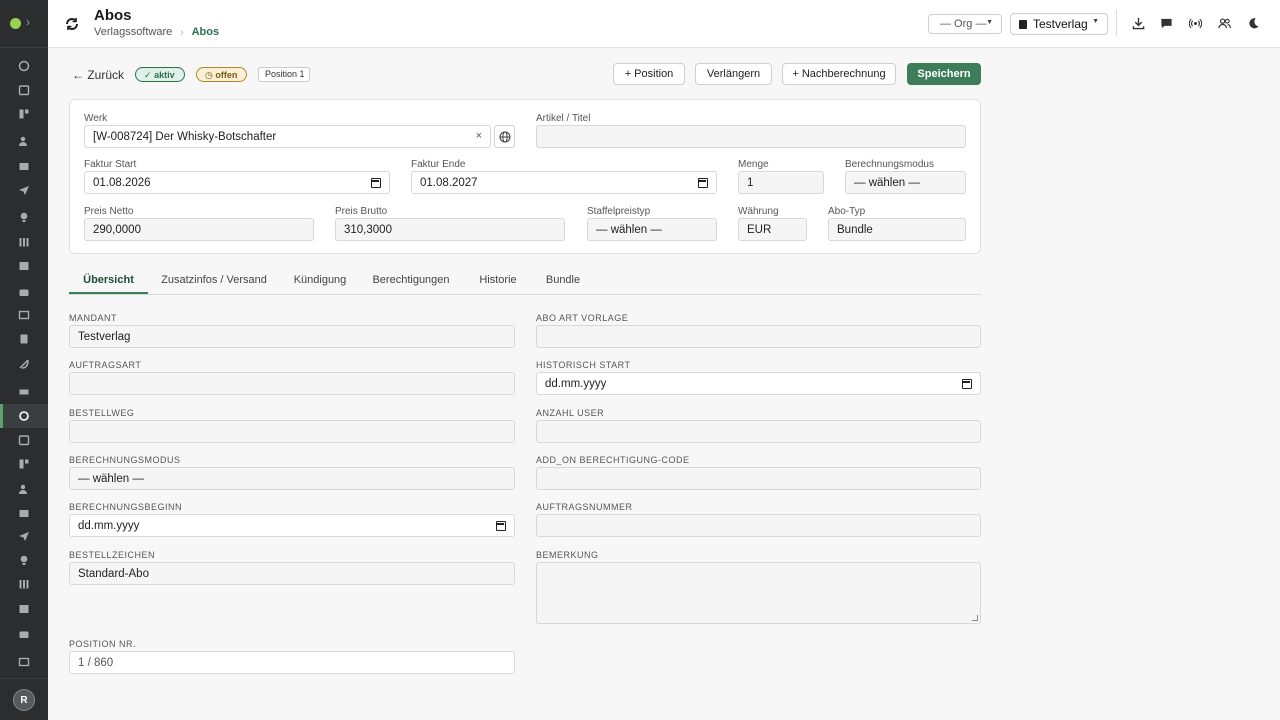 This screenshot has height=720, width=1280. What do you see at coordinates (751, 136) in the screenshot?
I see `artikel-input` at bounding box center [751, 136].